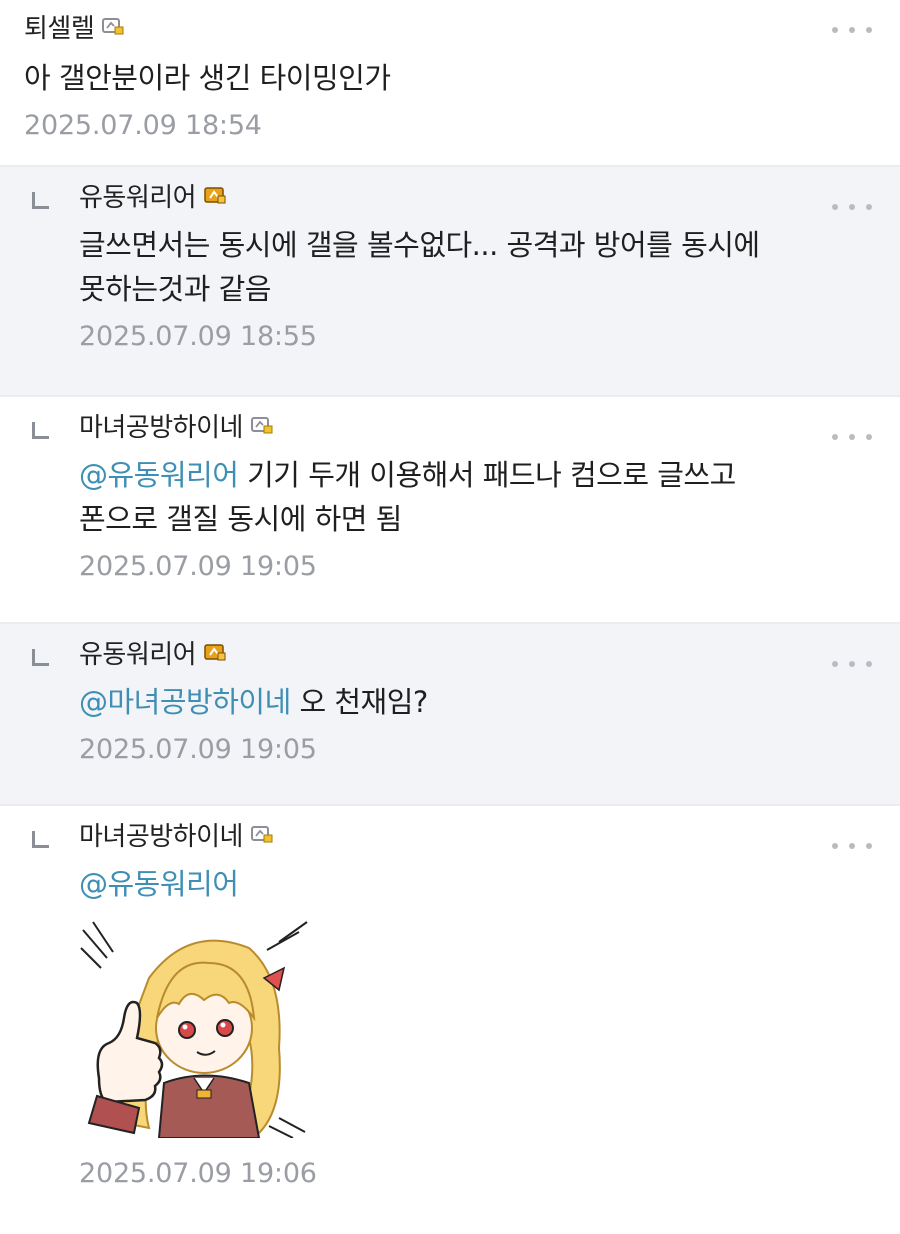  What do you see at coordinates (359, 702) in the screenshot?
I see `comment-text-span: 오 천재임?` at bounding box center [359, 702].